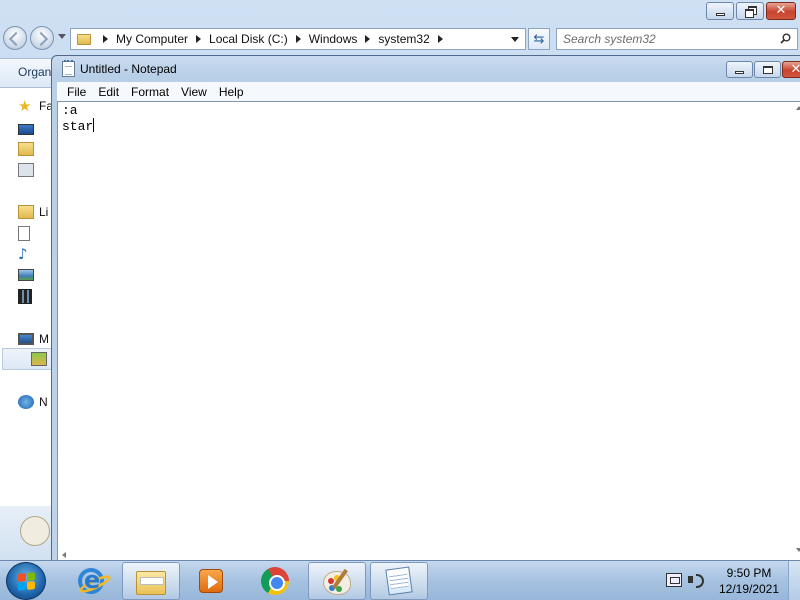  I want to click on nav-network-label: N, so click(43, 402).